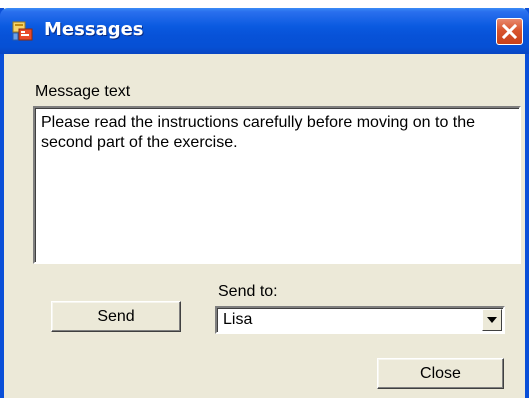  I want to click on close-button: Close, so click(440, 373).